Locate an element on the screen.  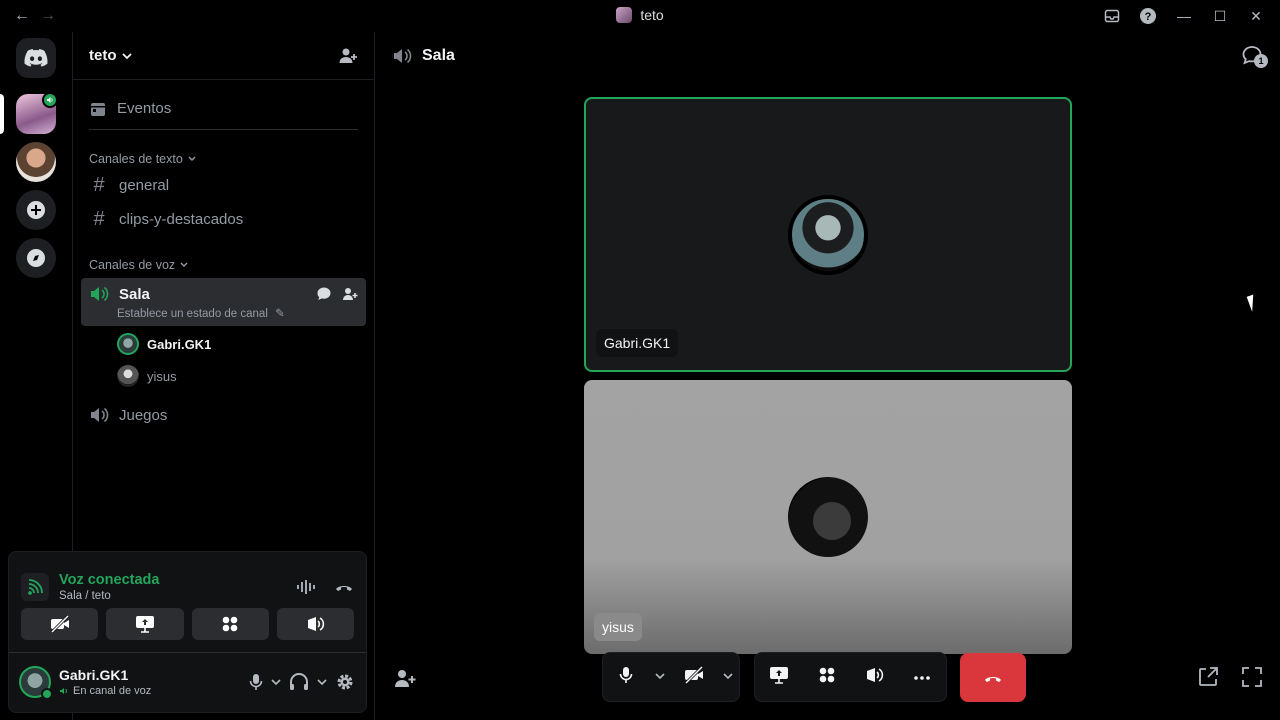
home-button is located at coordinates (36, 58).